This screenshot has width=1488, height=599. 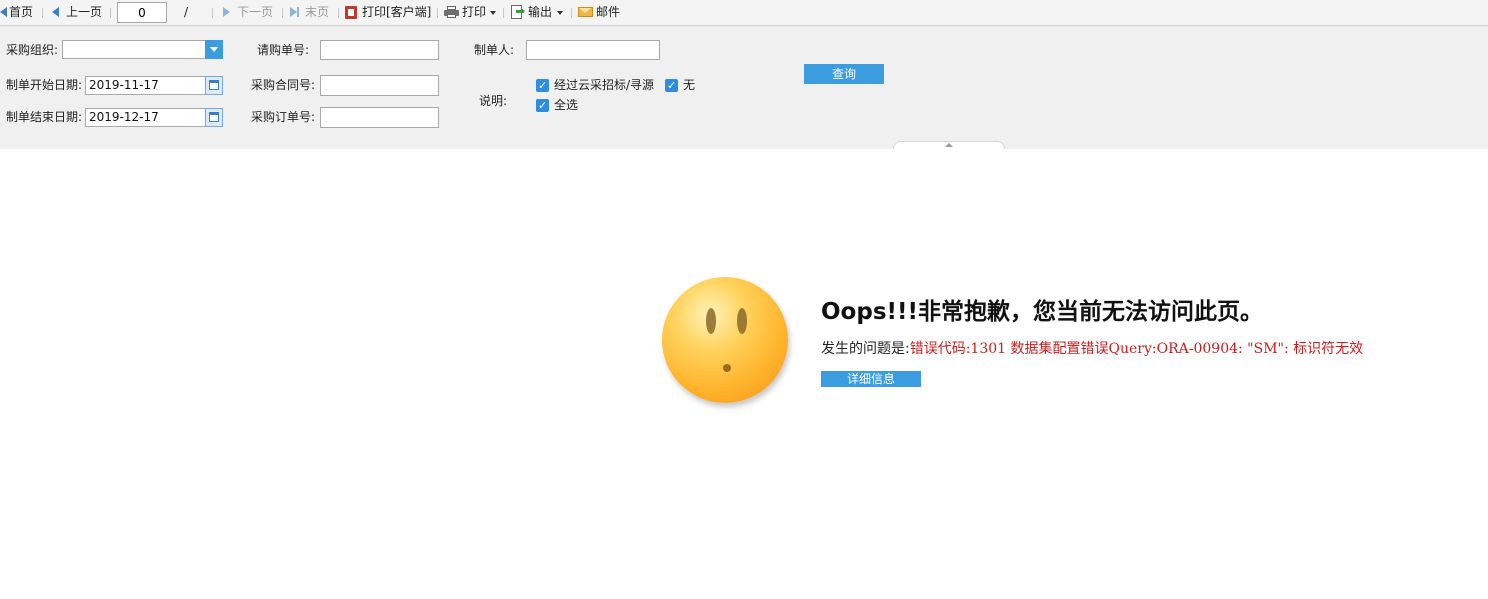 I want to click on print-button: 打印, so click(x=474, y=12).